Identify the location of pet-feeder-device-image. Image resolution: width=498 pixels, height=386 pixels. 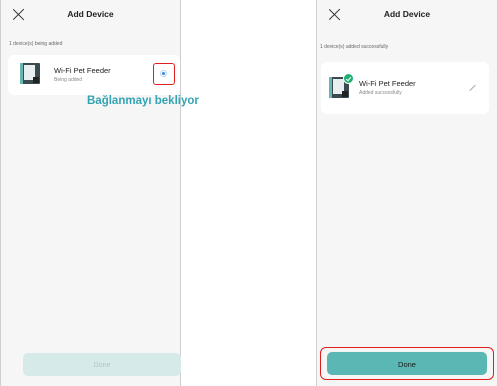
(30, 73).